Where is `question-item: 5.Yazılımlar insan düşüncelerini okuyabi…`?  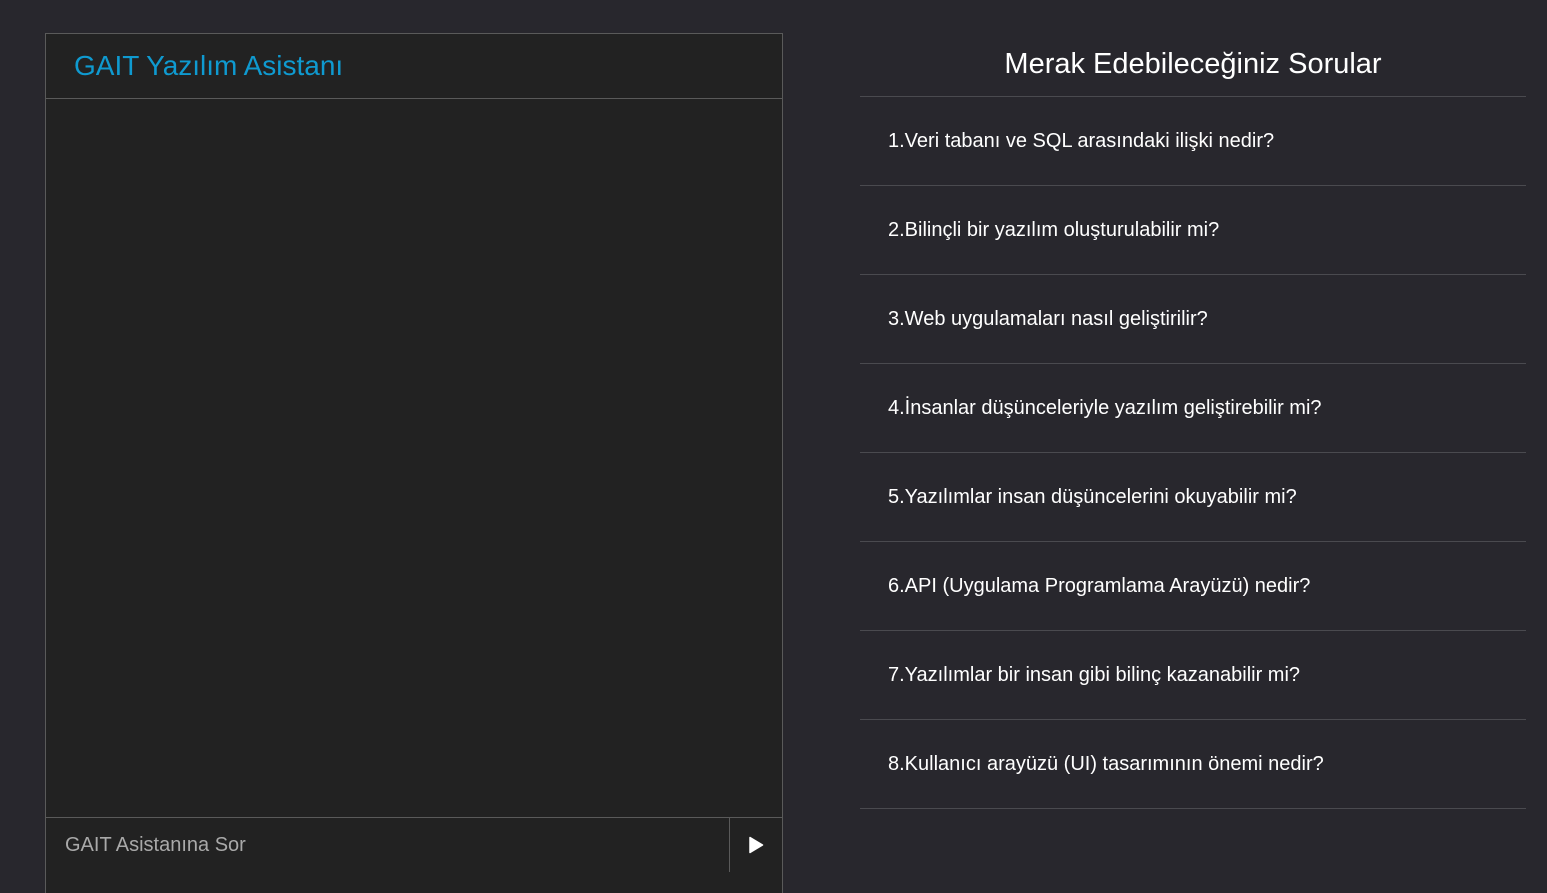
question-item: 5.Yazılımlar insan düşüncelerini okuyabi… is located at coordinates (1193, 497).